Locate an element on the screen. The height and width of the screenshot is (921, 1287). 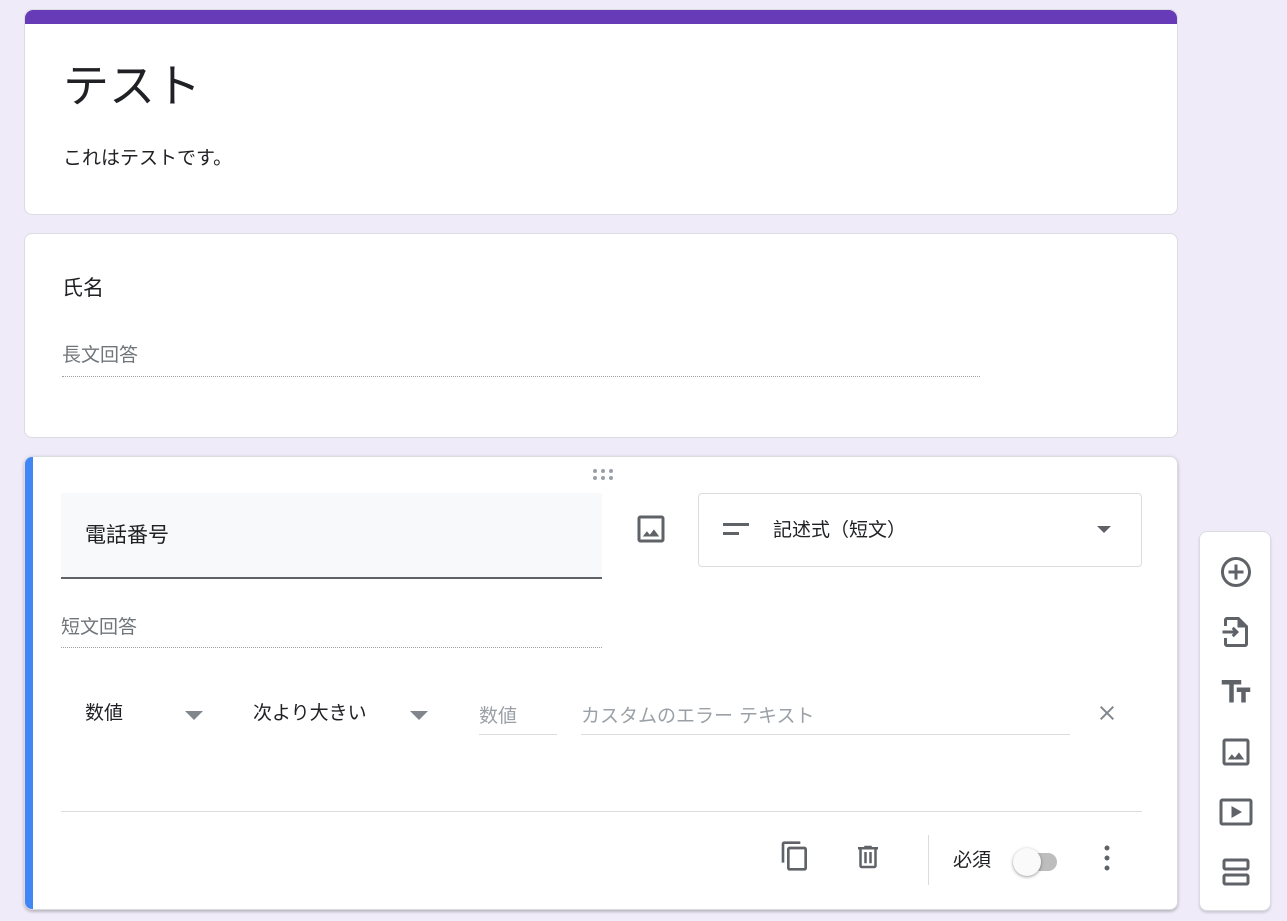
footer-divider is located at coordinates (601, 811).